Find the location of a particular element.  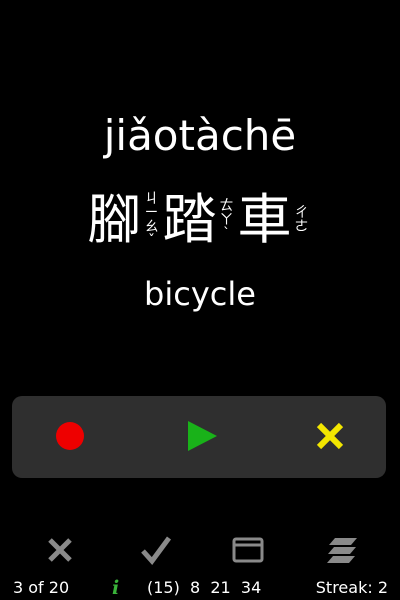

character-group: 腳 ㄐㄧㄠˇ is located at coordinates (125, 220).